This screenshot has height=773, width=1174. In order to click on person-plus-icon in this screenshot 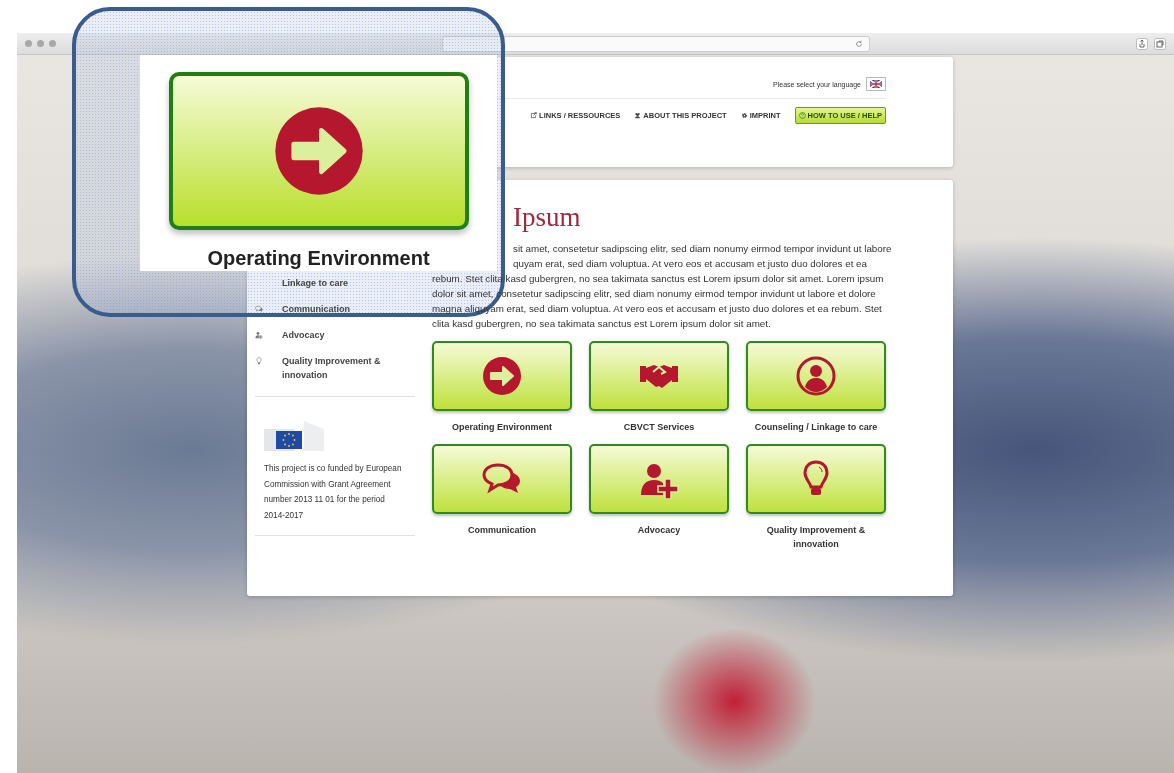, I will do `click(259, 335)`.